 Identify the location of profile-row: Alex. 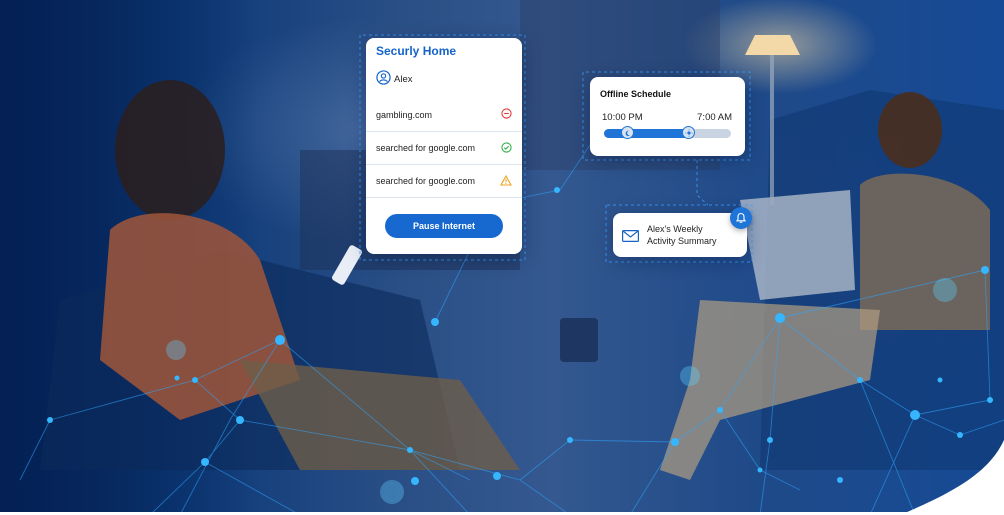
(394, 79).